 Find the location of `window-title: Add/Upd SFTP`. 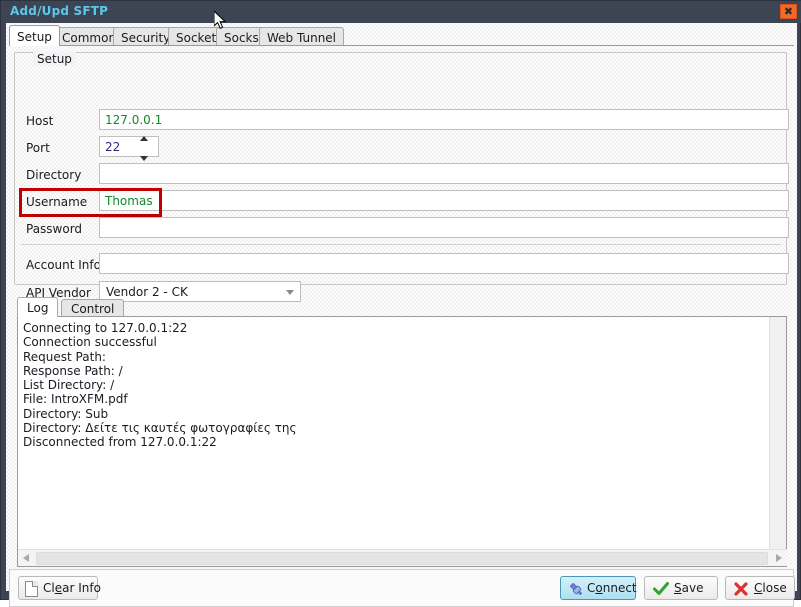

window-title: Add/Upd SFTP is located at coordinates (59, 11).